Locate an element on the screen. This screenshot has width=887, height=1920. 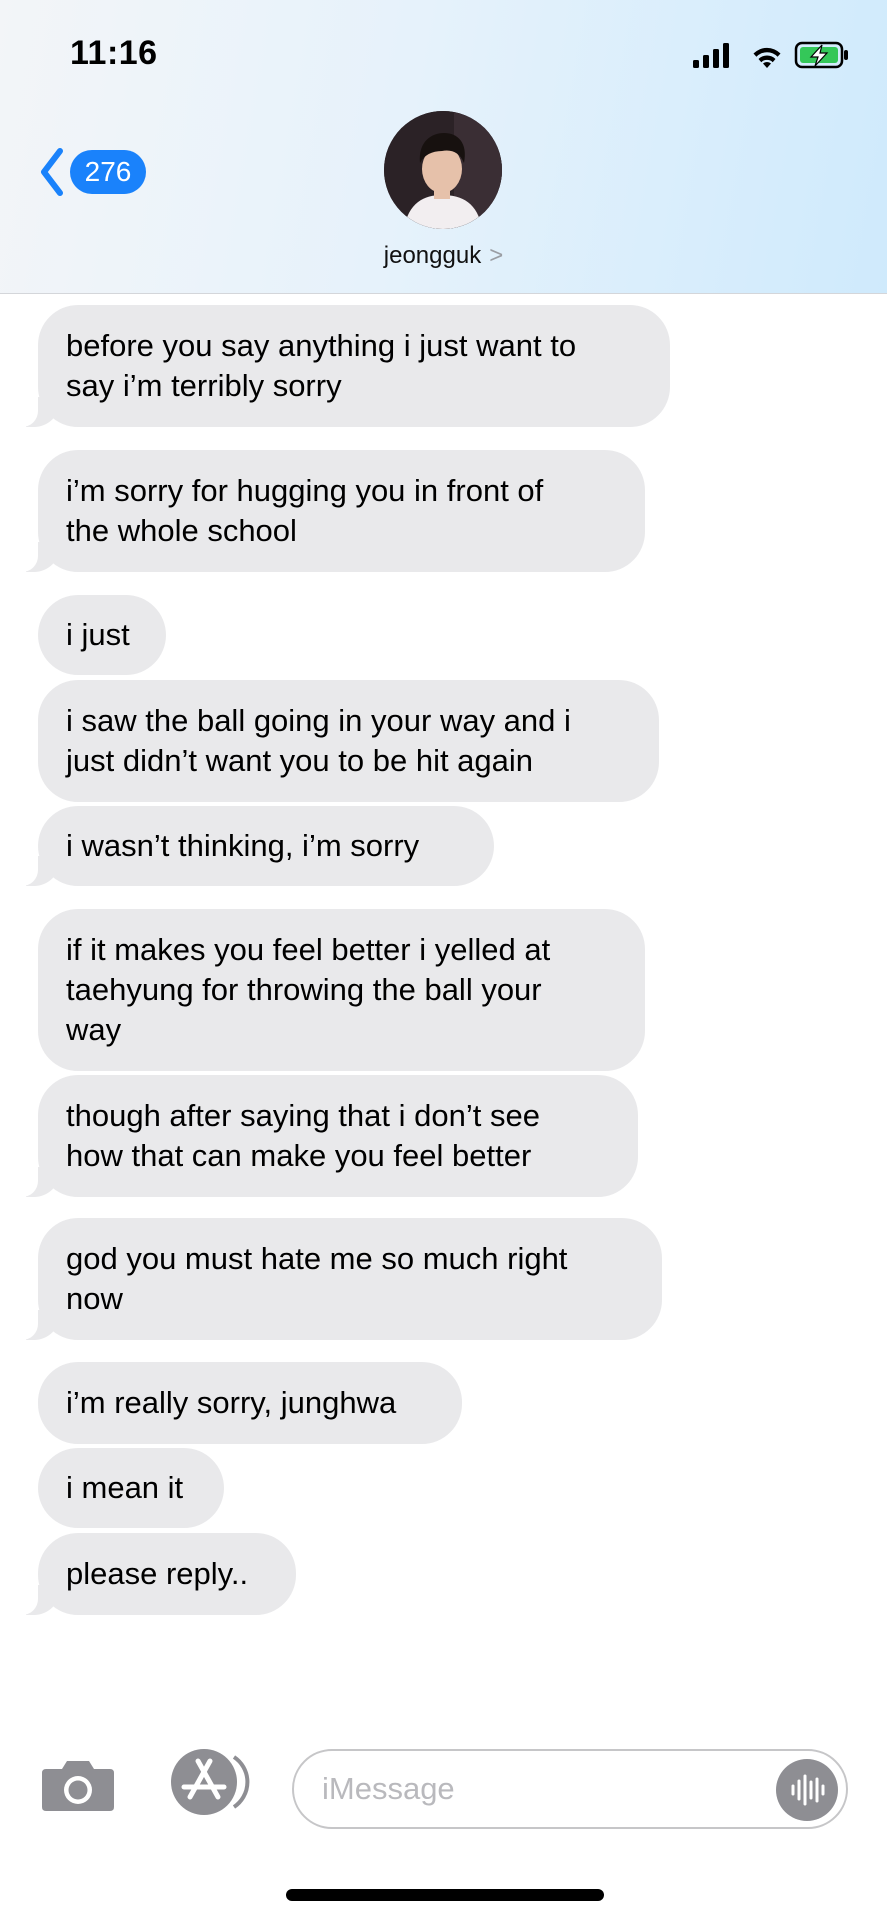
message-field is located at coordinates (570, 1789).